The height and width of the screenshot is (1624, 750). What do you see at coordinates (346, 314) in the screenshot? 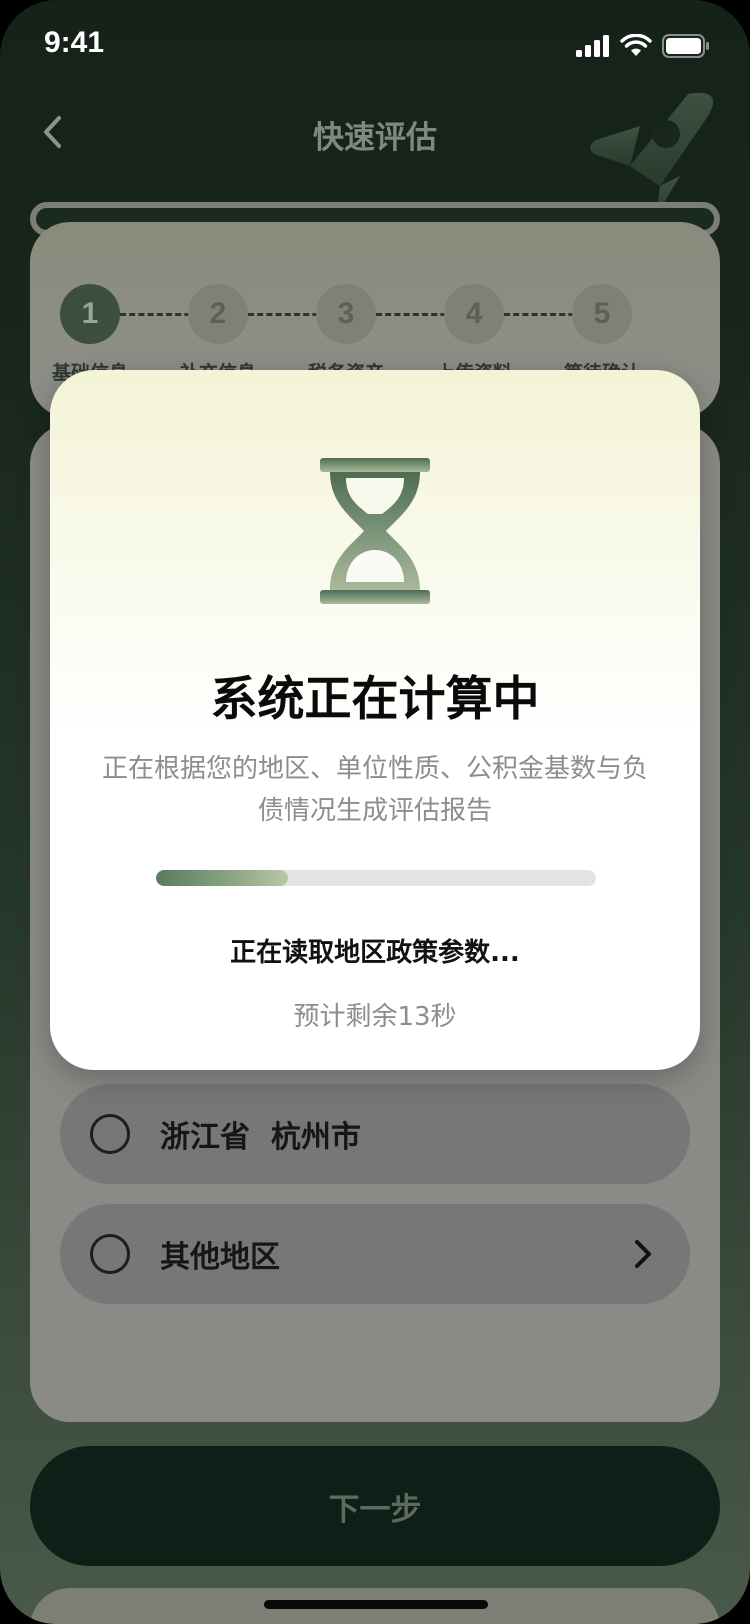
I see `step-number: 3` at bounding box center [346, 314].